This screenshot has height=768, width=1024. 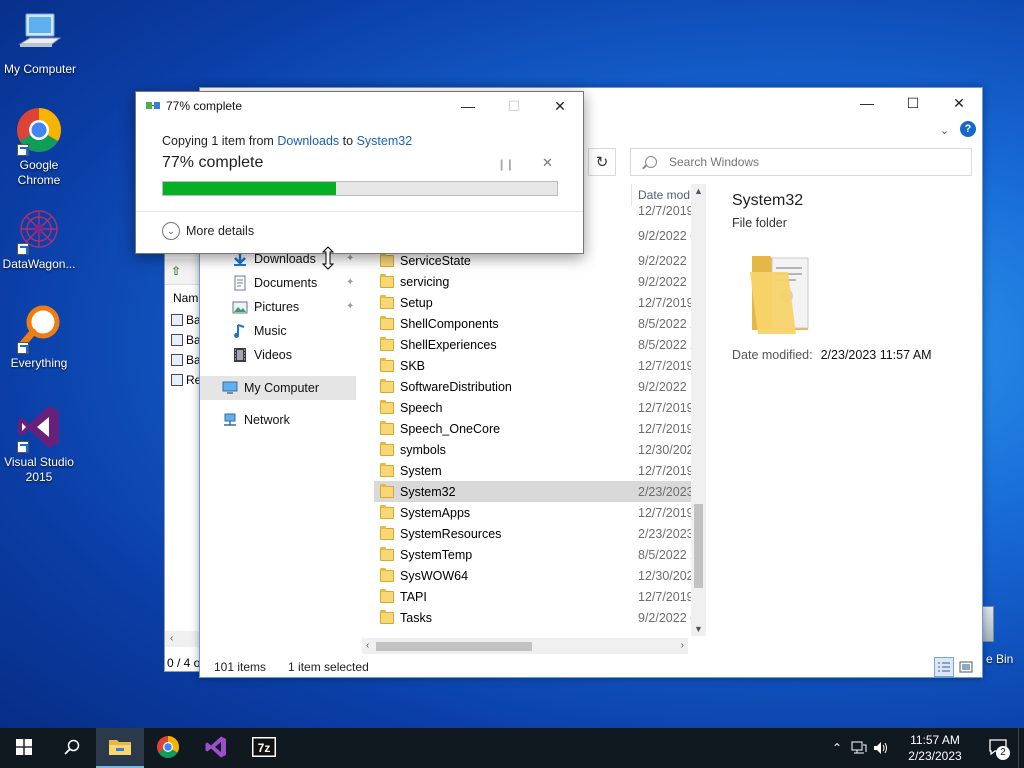 What do you see at coordinates (533, 344) in the screenshot?
I see `table-row: ShellExperiences 8/5/2022 2` at bounding box center [533, 344].